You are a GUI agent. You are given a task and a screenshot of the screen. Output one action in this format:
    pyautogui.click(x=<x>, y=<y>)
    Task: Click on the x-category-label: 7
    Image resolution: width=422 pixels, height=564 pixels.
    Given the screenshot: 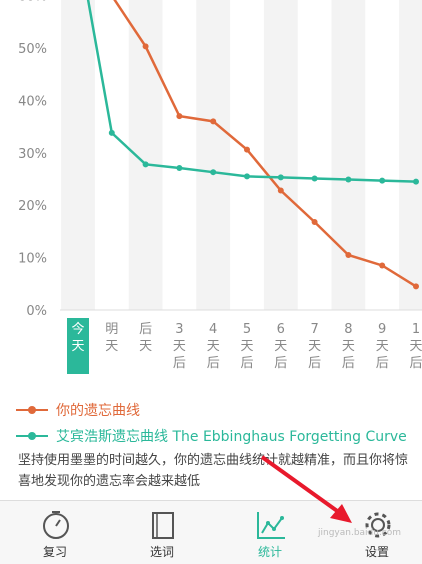 What is the action you would take?
    pyautogui.click(x=314, y=329)
    